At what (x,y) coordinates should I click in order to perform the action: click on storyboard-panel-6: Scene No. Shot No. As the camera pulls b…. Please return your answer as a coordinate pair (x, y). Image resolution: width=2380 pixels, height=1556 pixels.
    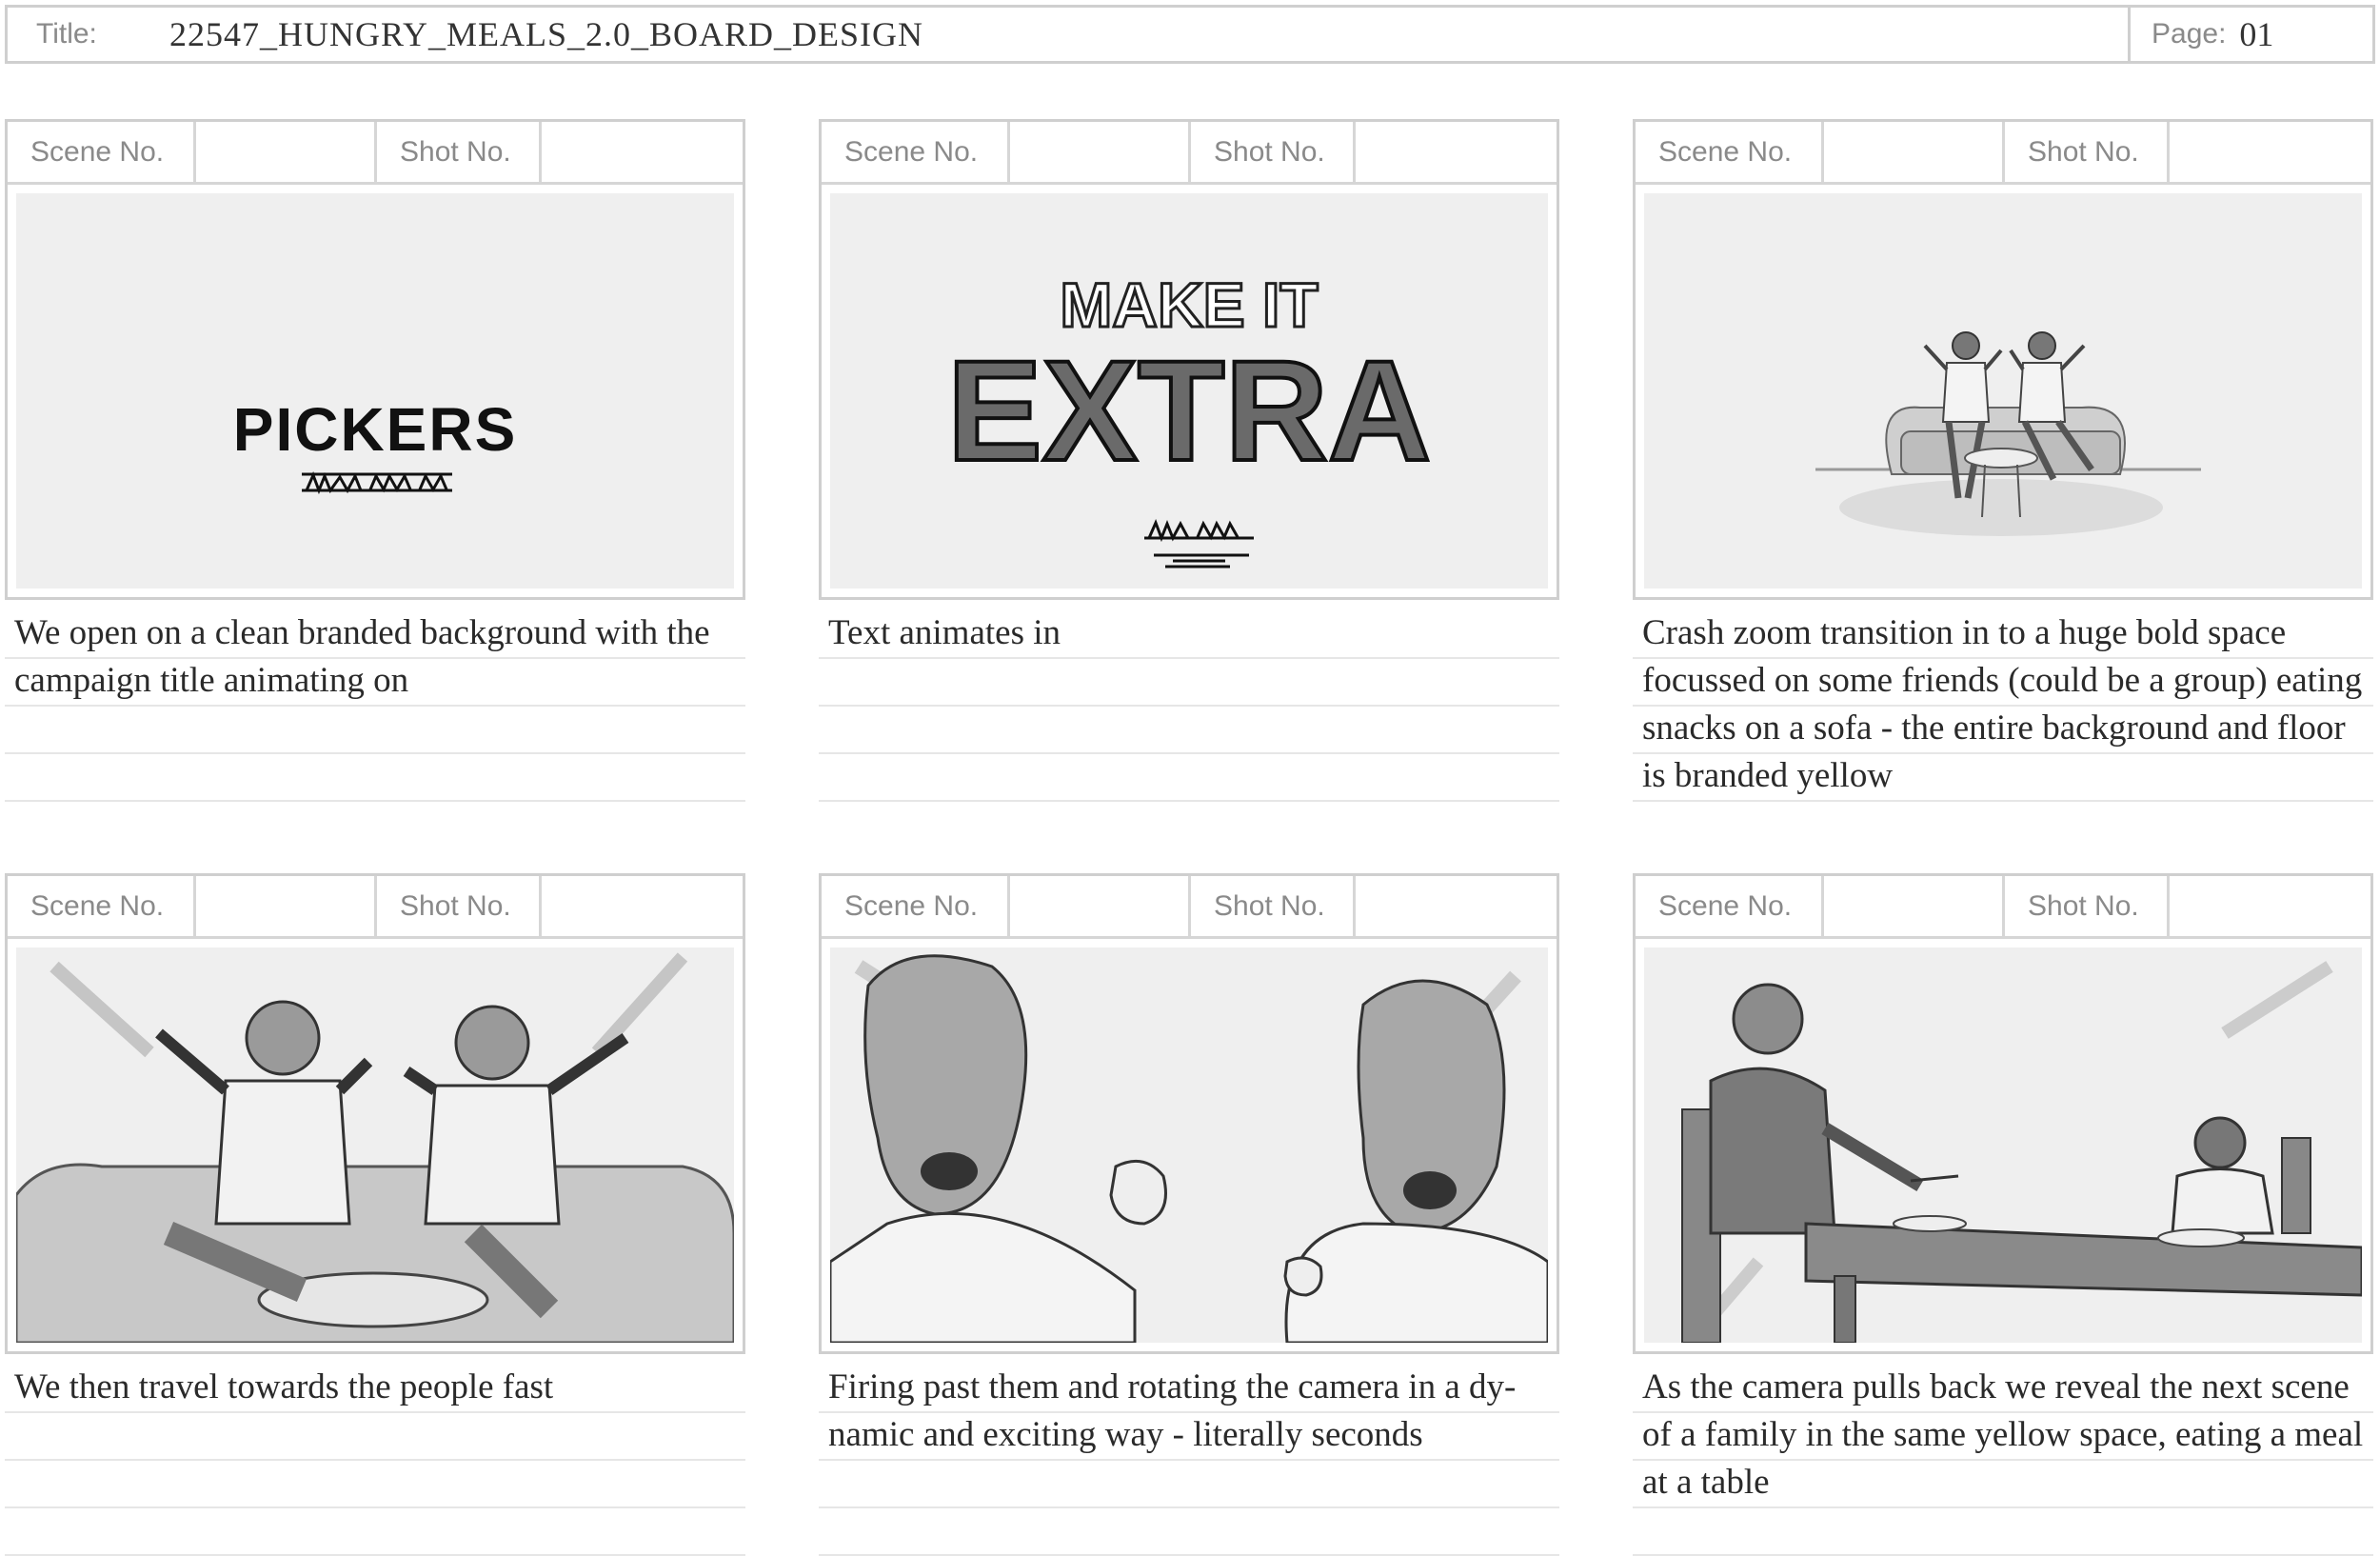
    Looking at the image, I should click on (2003, 1215).